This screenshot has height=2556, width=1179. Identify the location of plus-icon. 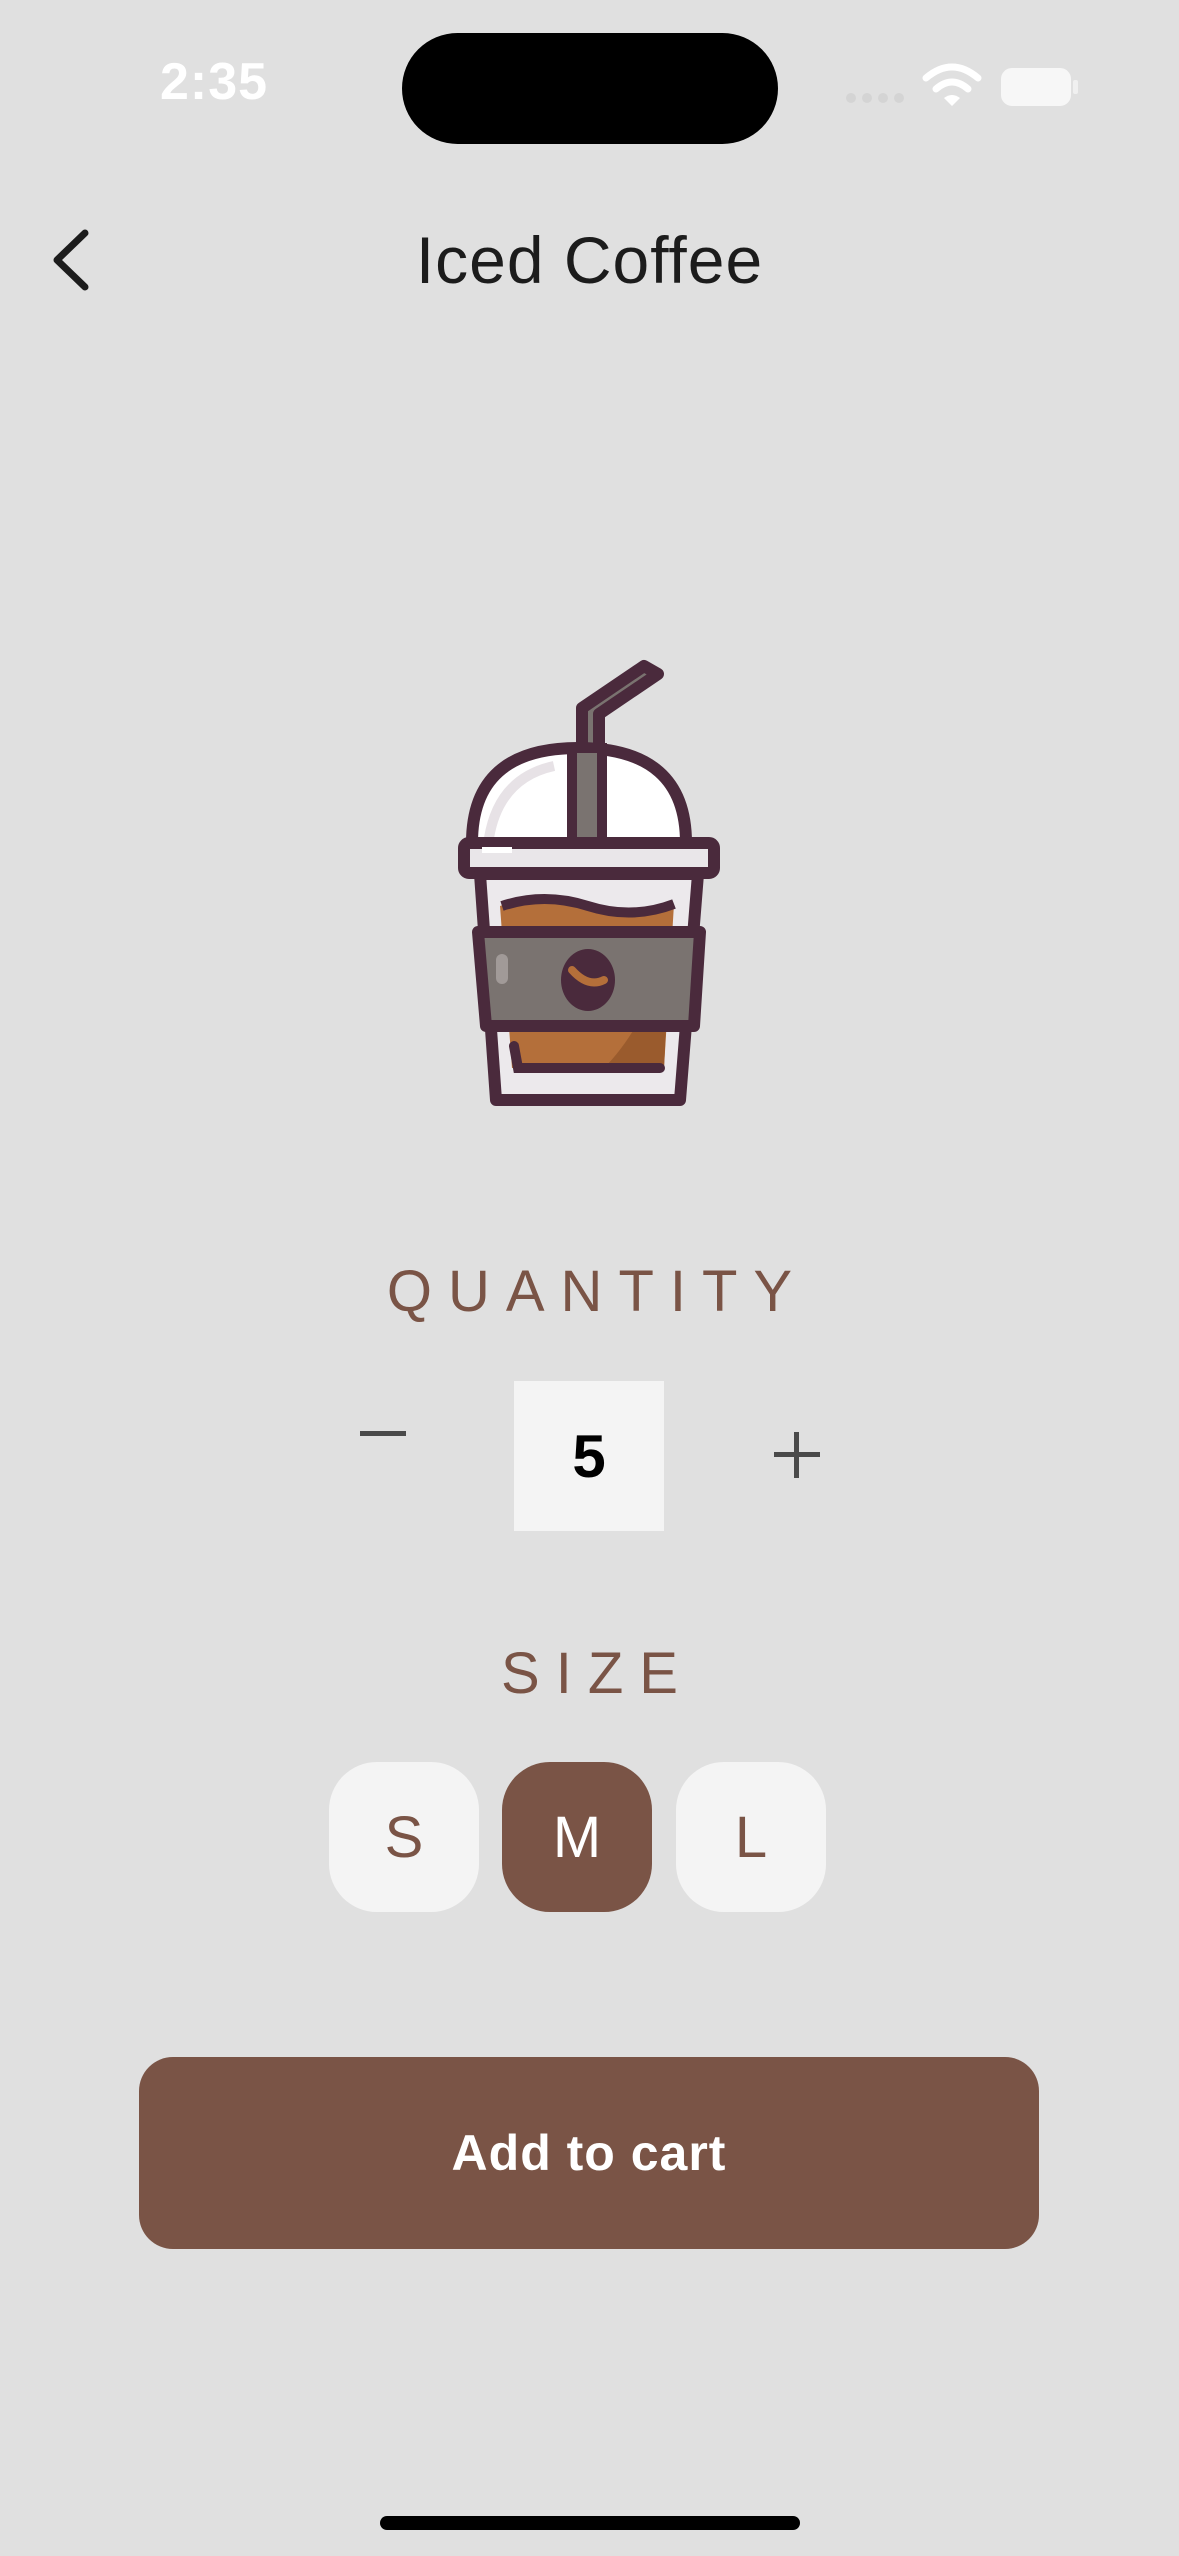
(797, 1455).